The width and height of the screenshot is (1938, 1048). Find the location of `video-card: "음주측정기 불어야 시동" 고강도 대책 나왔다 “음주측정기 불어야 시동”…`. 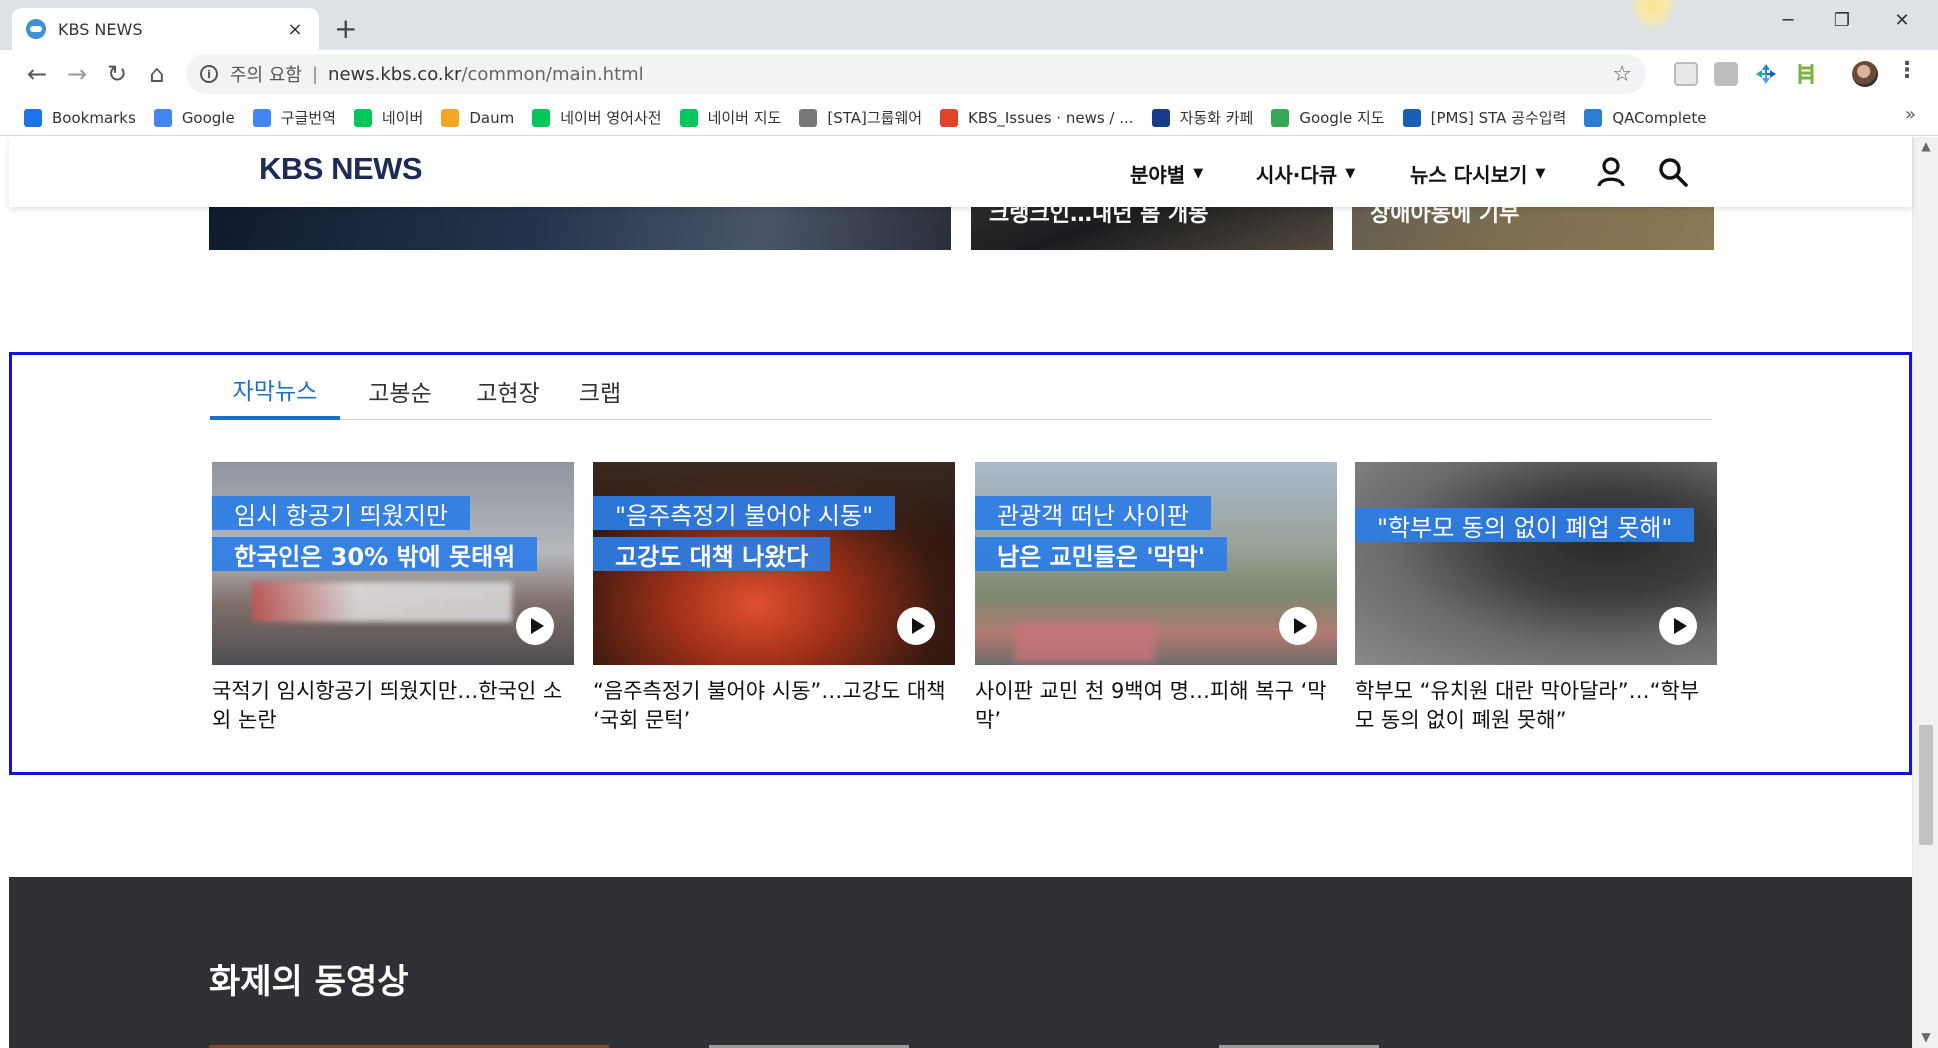

video-card: "음주측정기 불어야 시동" 고강도 대책 나왔다 “음주측정기 불어야 시동”… is located at coordinates (774, 598).